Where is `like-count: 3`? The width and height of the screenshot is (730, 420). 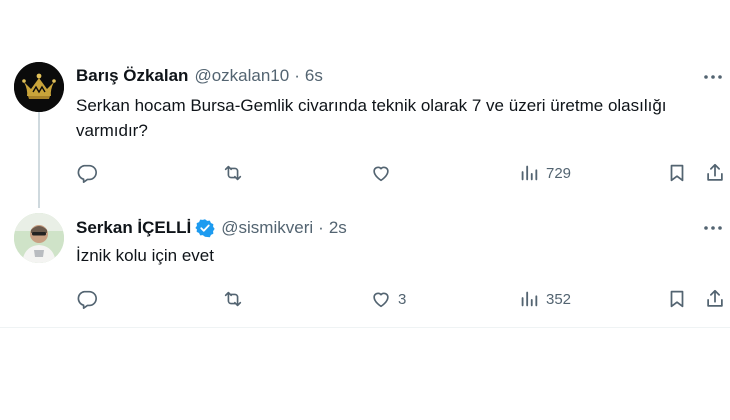 like-count: 3 is located at coordinates (402, 299).